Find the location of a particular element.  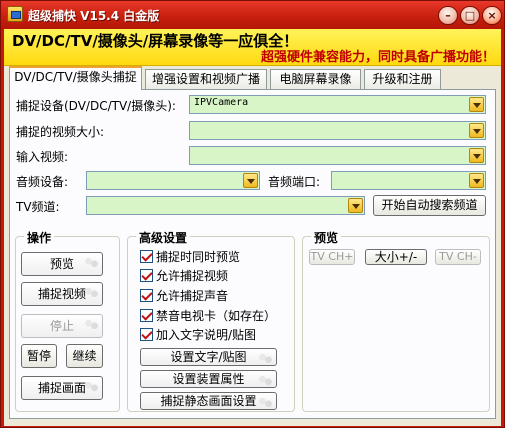

checkbox-preview-while-capture: 捕捉时同时预览 is located at coordinates (190, 256).